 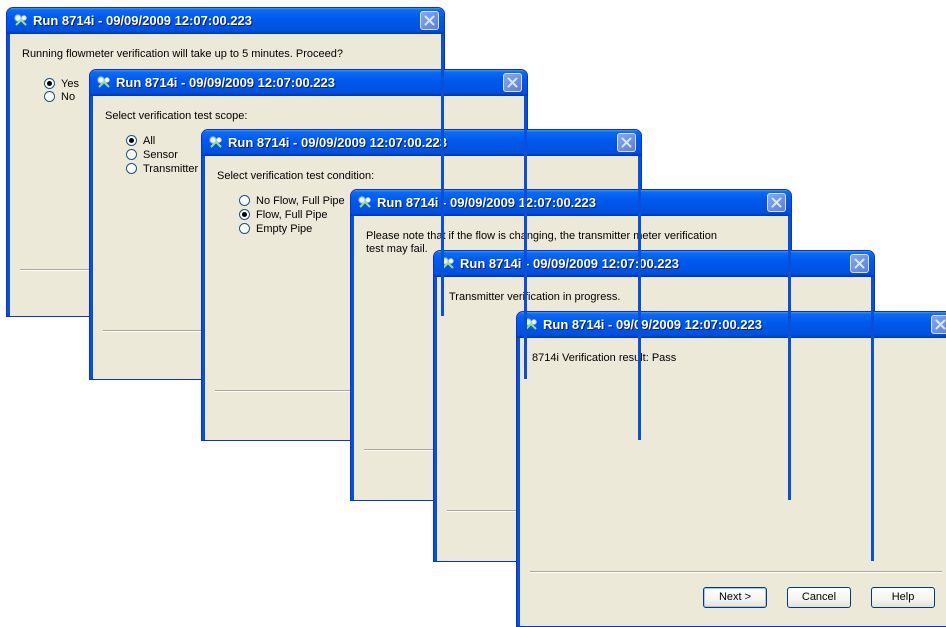 I want to click on radio-yes: Yes, so click(x=61, y=83).